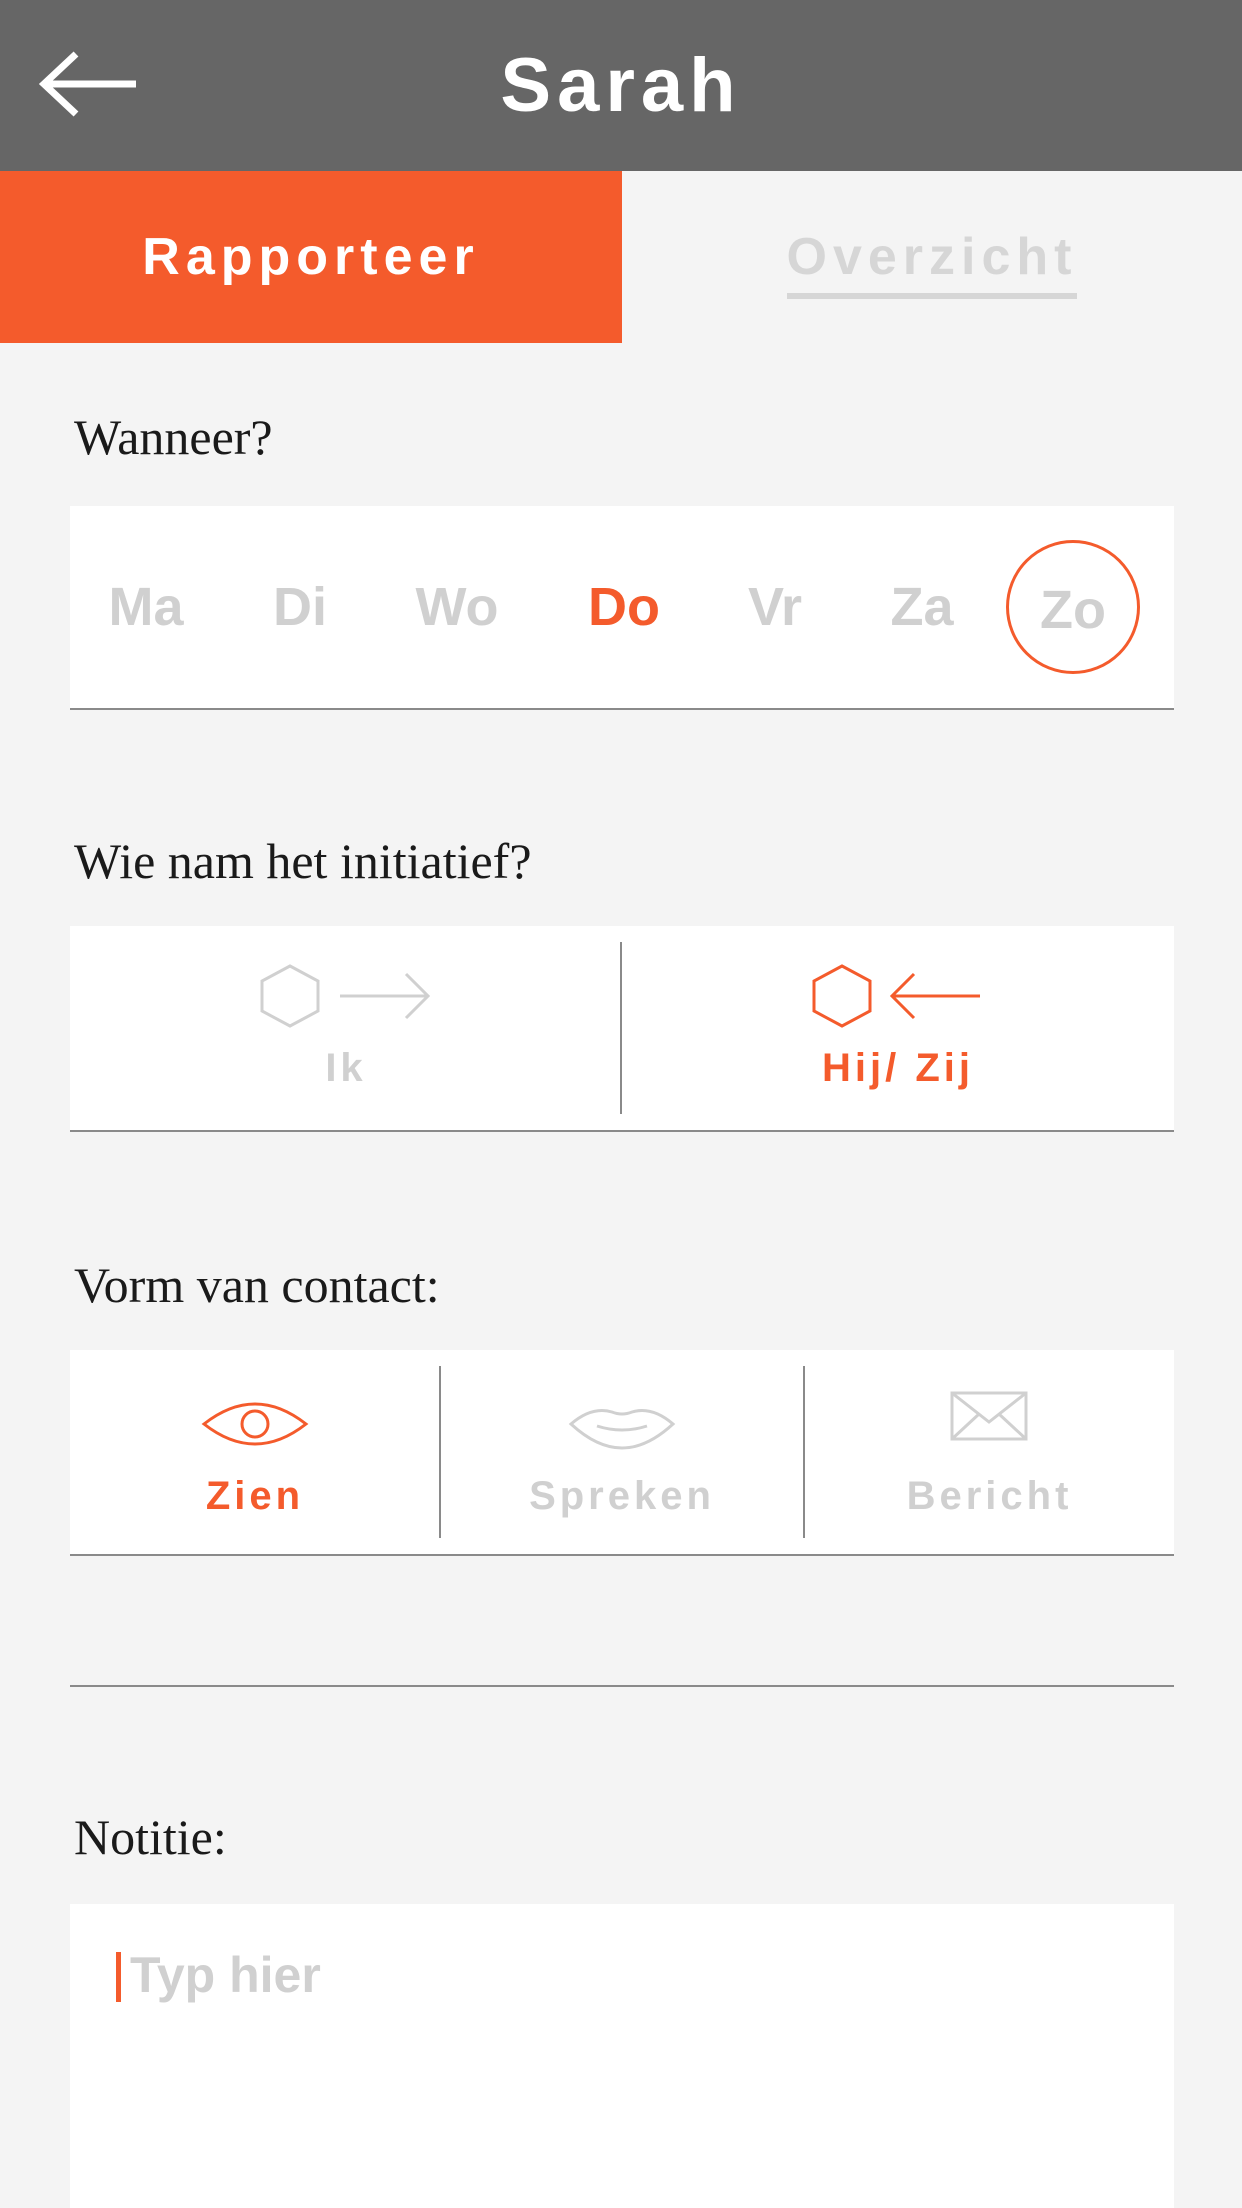 The image size is (1242, 2208). What do you see at coordinates (311, 257) in the screenshot?
I see `tab-rapporteer: Rapporteer` at bounding box center [311, 257].